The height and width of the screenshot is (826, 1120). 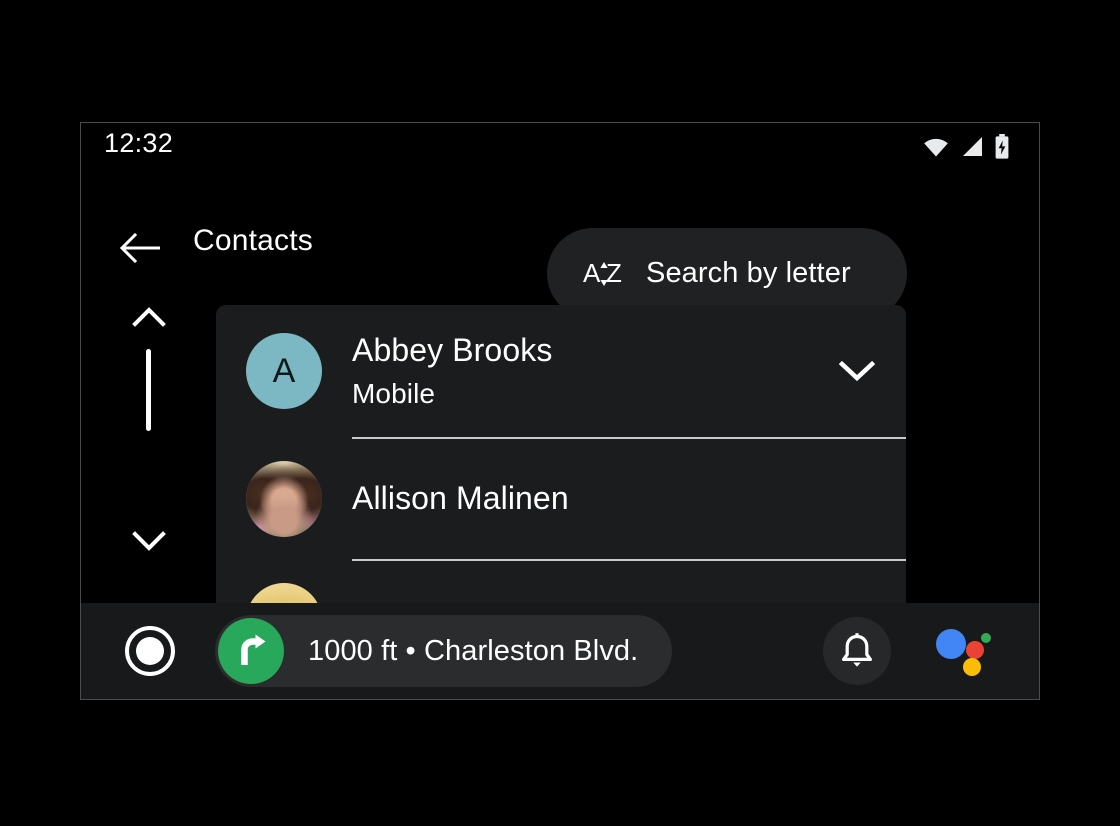 I want to click on contact-phone-label: Mobile, so click(x=394, y=393).